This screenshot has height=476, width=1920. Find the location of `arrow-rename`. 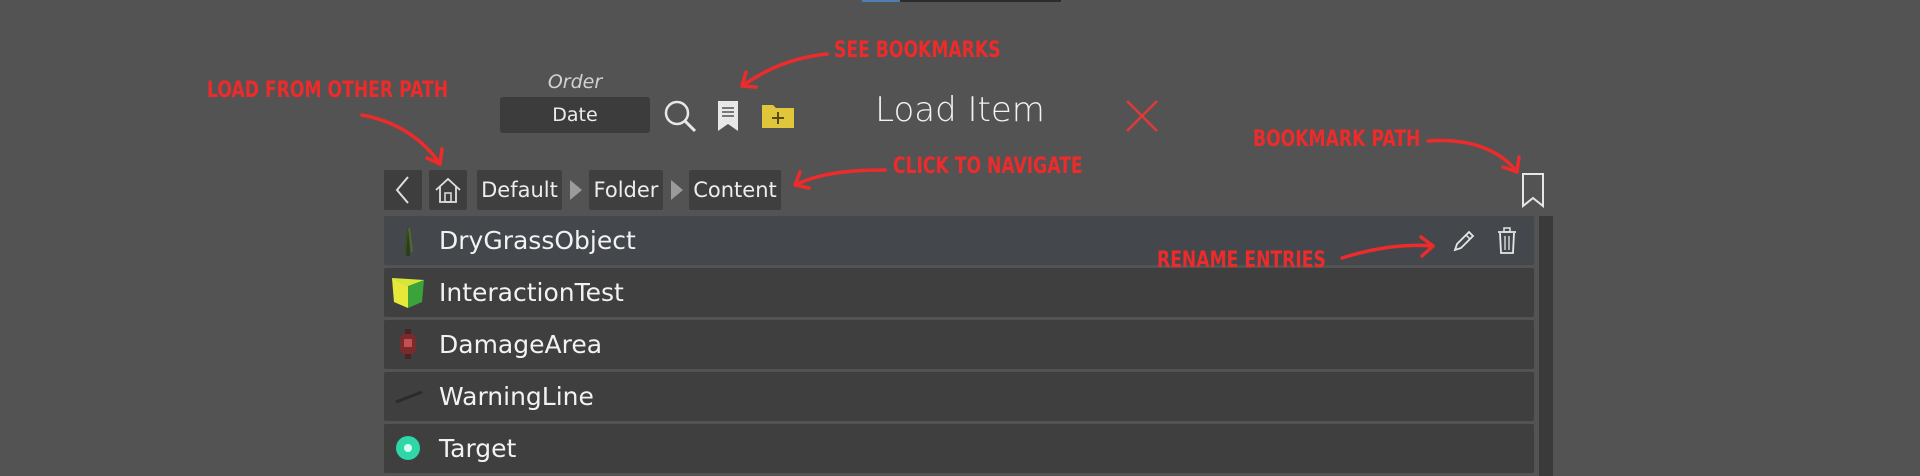

arrow-rename is located at coordinates (1387, 251).